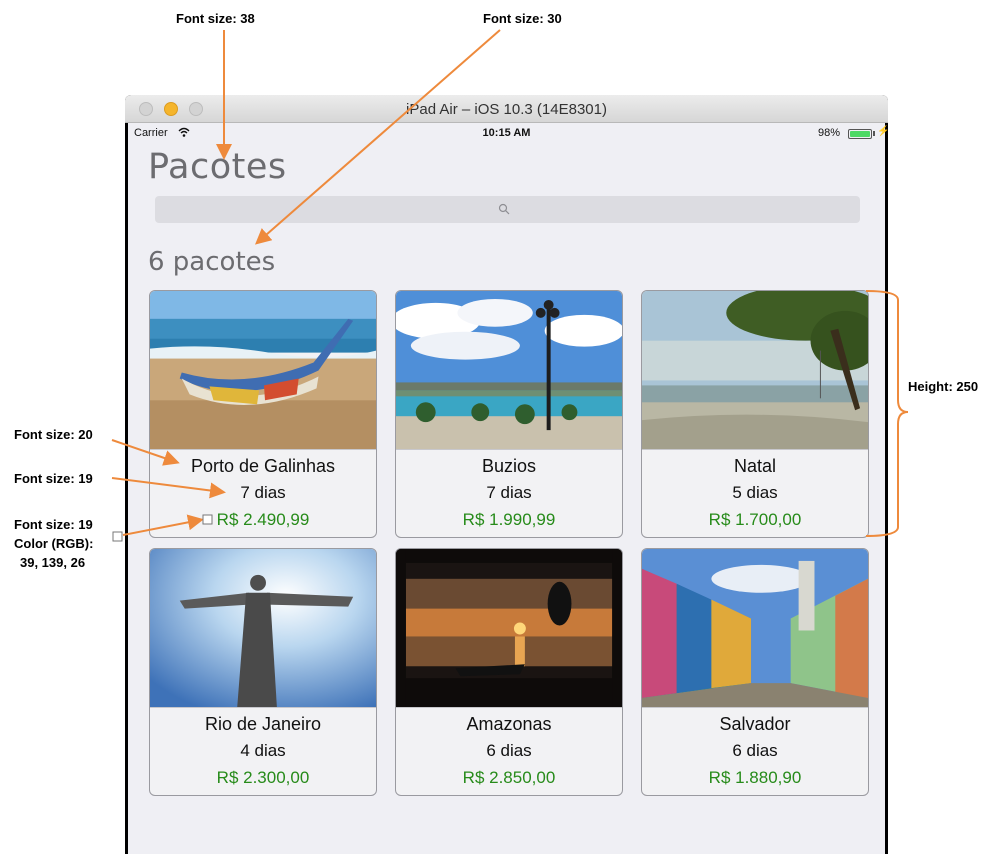 Image resolution: width=996 pixels, height=854 pixels. What do you see at coordinates (522, 18) in the screenshot?
I see `annotation-subtitle-font: Font size: 30` at bounding box center [522, 18].